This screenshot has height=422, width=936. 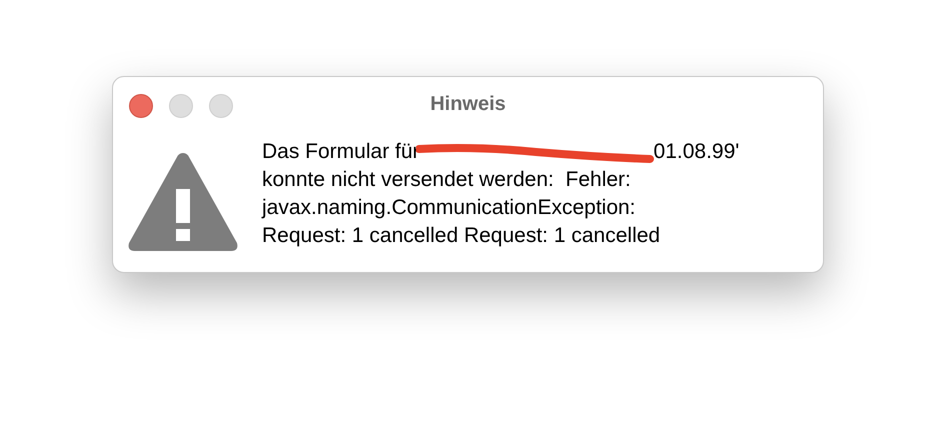 What do you see at coordinates (141, 106) in the screenshot?
I see `close-button` at bounding box center [141, 106].